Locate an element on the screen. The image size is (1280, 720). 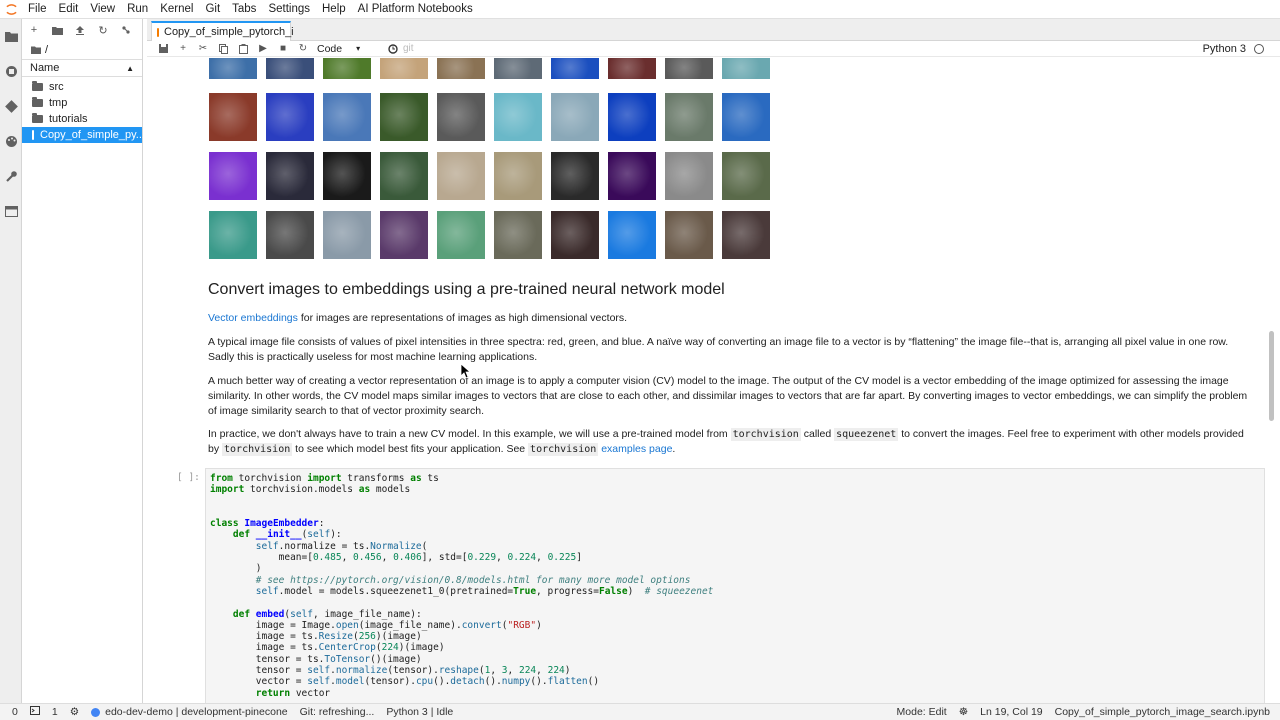
vector-embeddings-link: Vector embeddings is located at coordinates (253, 318).